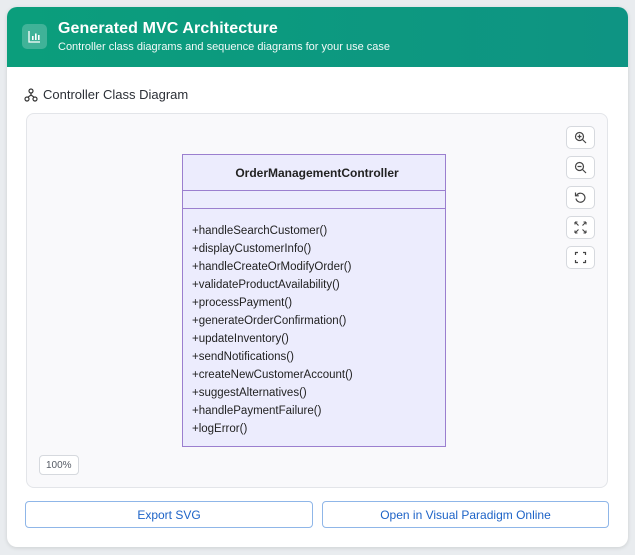 Image resolution: width=635 pixels, height=555 pixels. I want to click on fit-to-screen-button, so click(580, 227).